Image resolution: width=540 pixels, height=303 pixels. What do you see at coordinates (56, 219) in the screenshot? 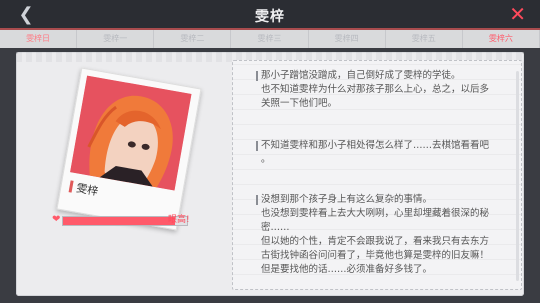
I see `heart-icon: ❤` at bounding box center [56, 219].